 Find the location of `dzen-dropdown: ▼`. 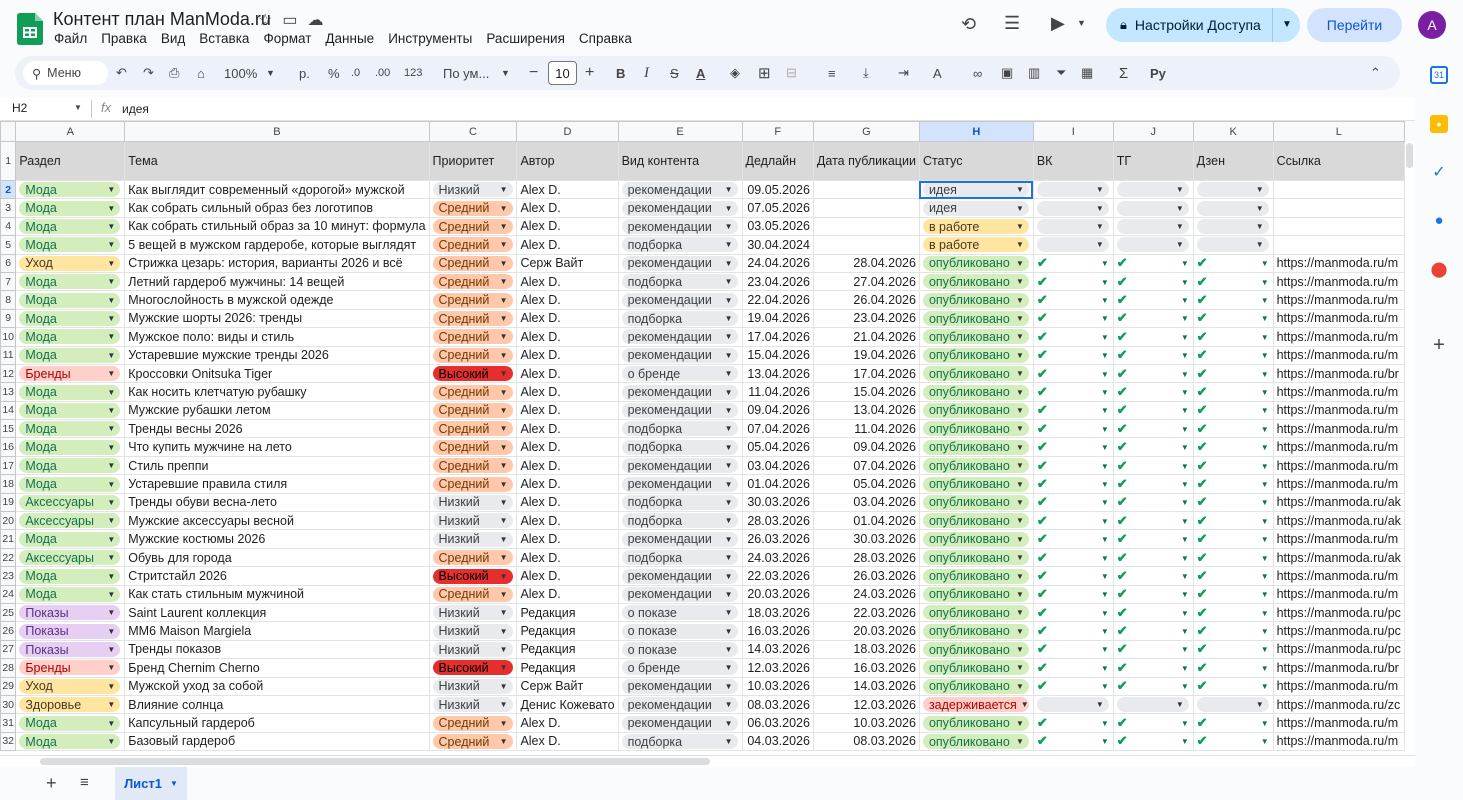

dzen-dropdown: ▼ is located at coordinates (1232, 227).